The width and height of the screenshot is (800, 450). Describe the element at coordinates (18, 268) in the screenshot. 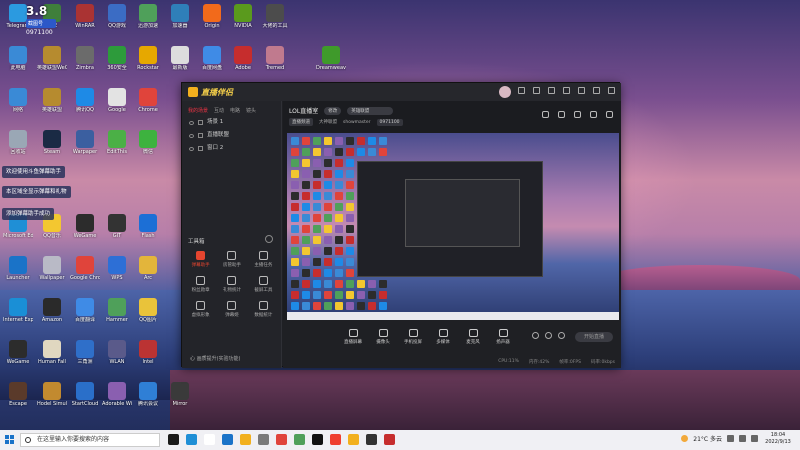

I see `desktop-icon: Launcher` at that location.